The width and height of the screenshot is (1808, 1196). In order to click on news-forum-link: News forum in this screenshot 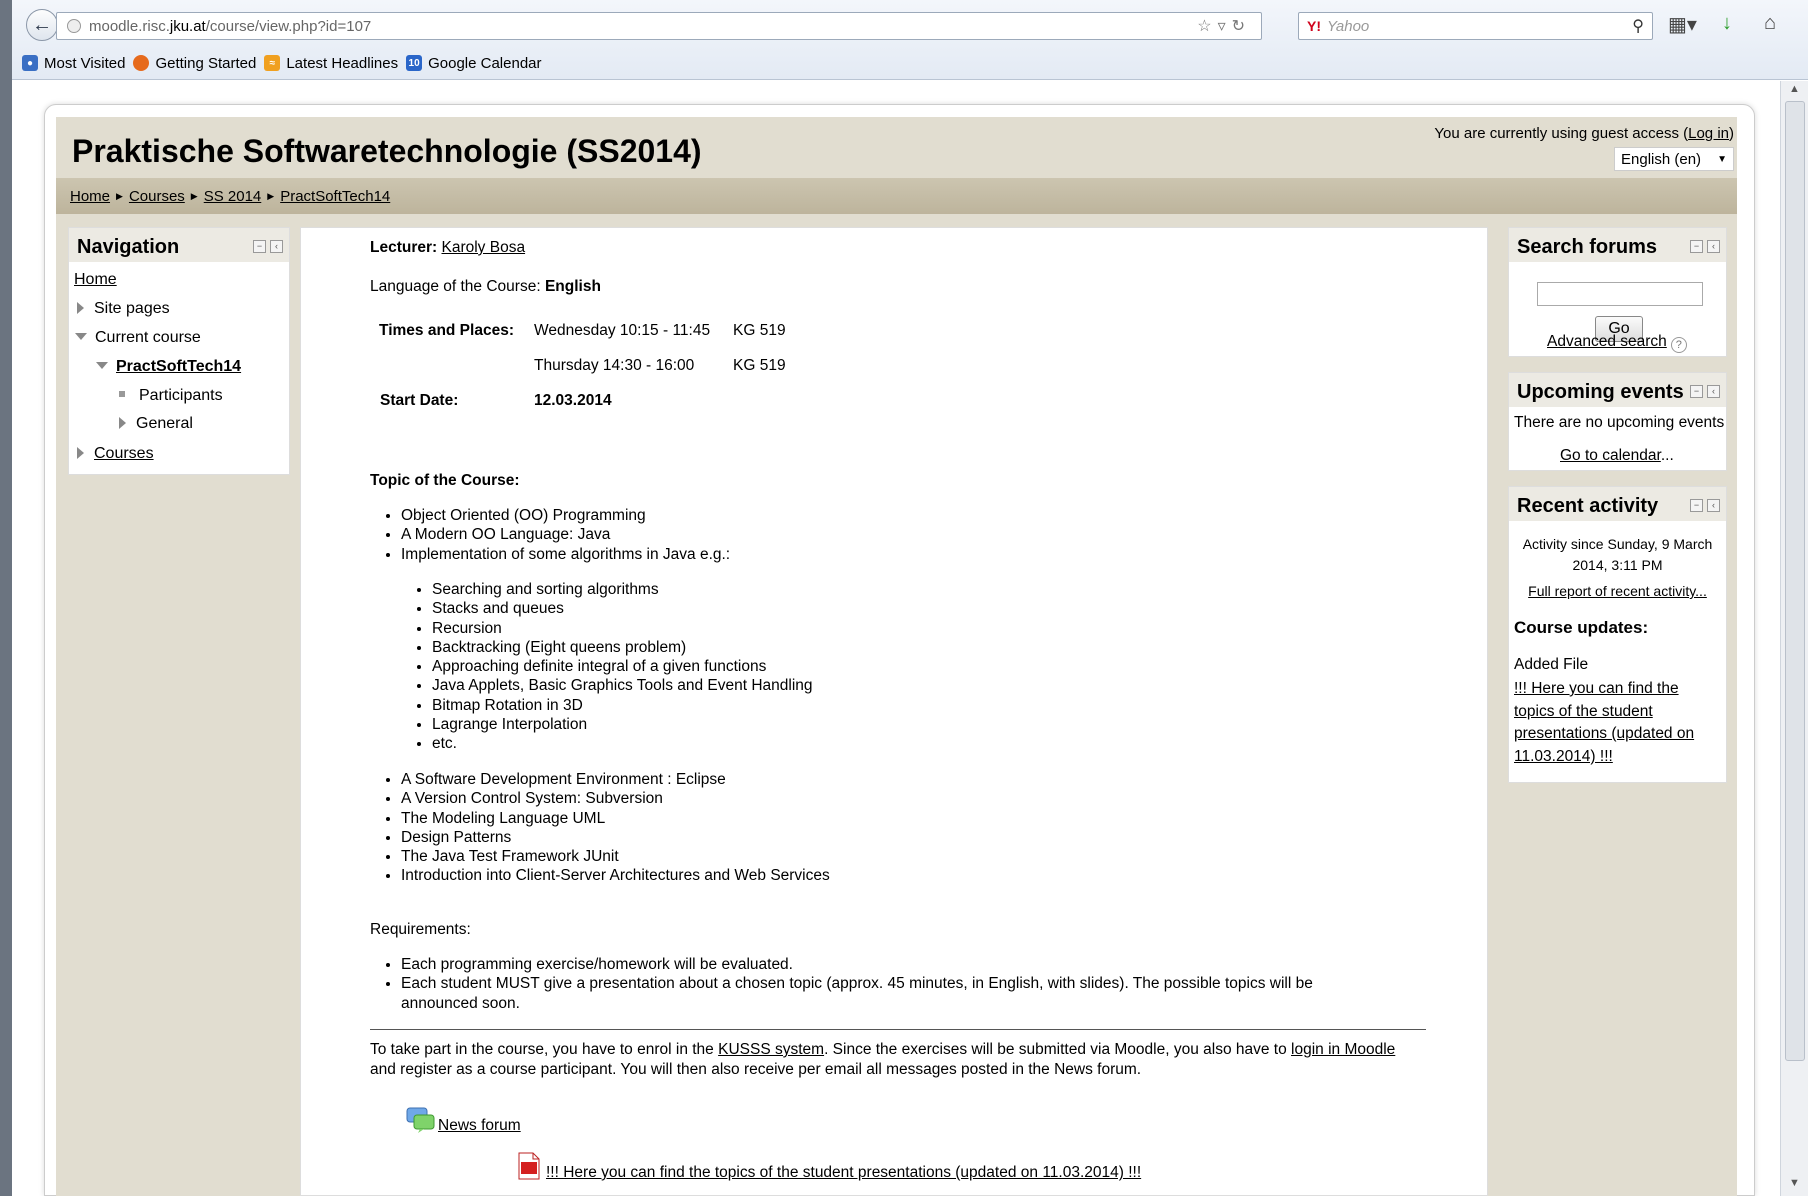, I will do `click(479, 1125)`.